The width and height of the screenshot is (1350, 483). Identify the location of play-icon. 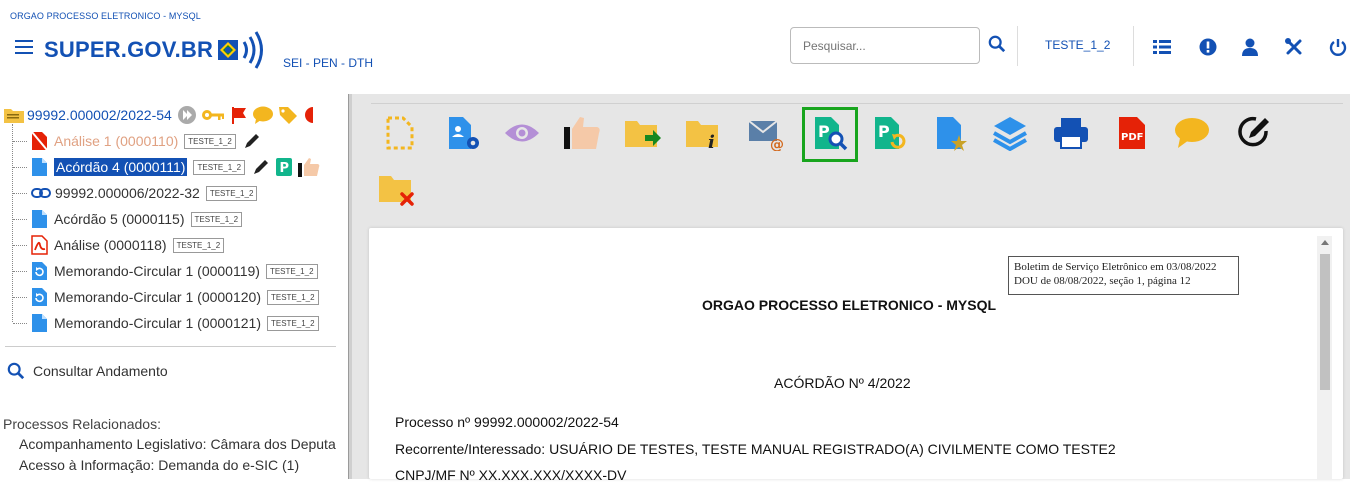
(187, 115).